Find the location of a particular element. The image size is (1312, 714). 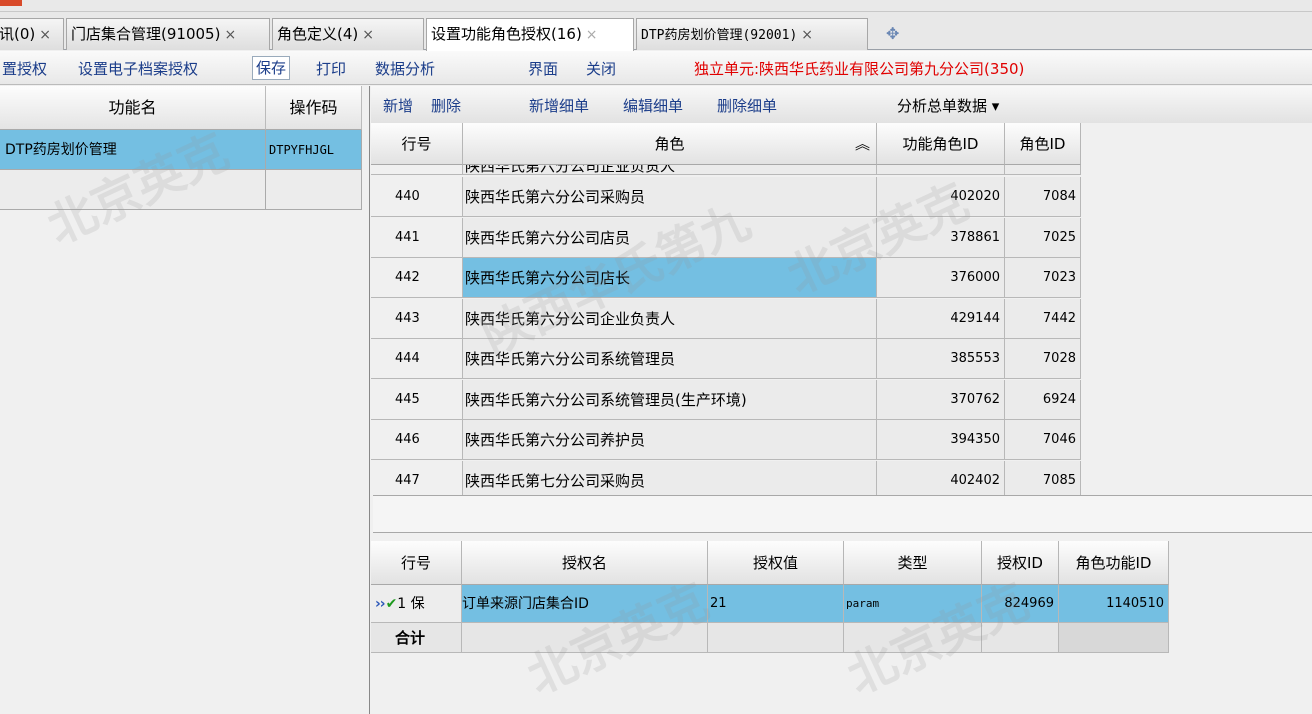

column-header-auth-name: 授权名 is located at coordinates (585, 563).